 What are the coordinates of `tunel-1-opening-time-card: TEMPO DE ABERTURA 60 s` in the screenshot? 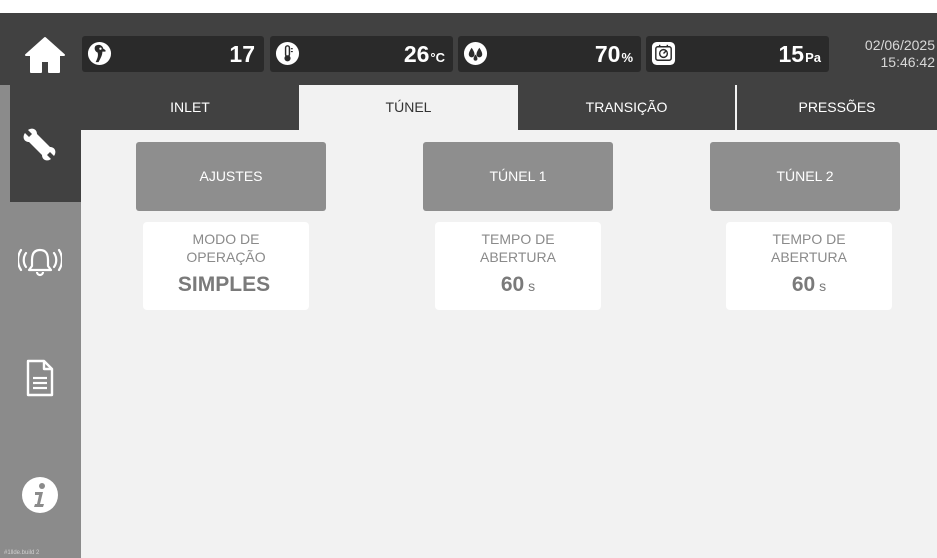 It's located at (518, 266).